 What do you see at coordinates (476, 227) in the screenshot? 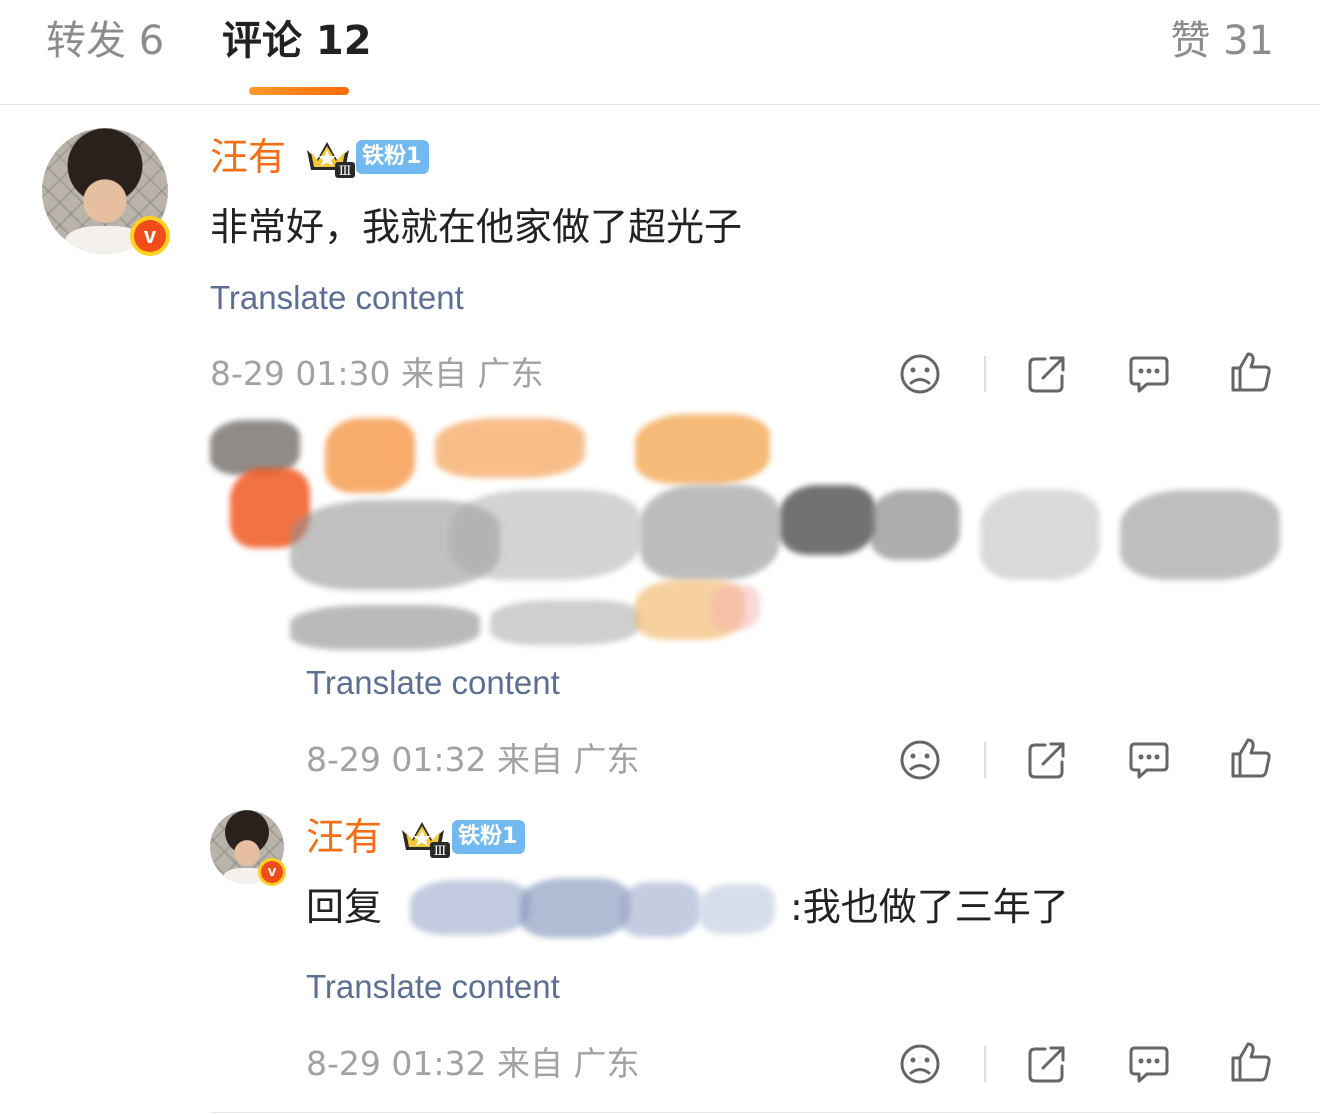
I see `comment-text: 非常好，我就在他家做了超光子` at bounding box center [476, 227].